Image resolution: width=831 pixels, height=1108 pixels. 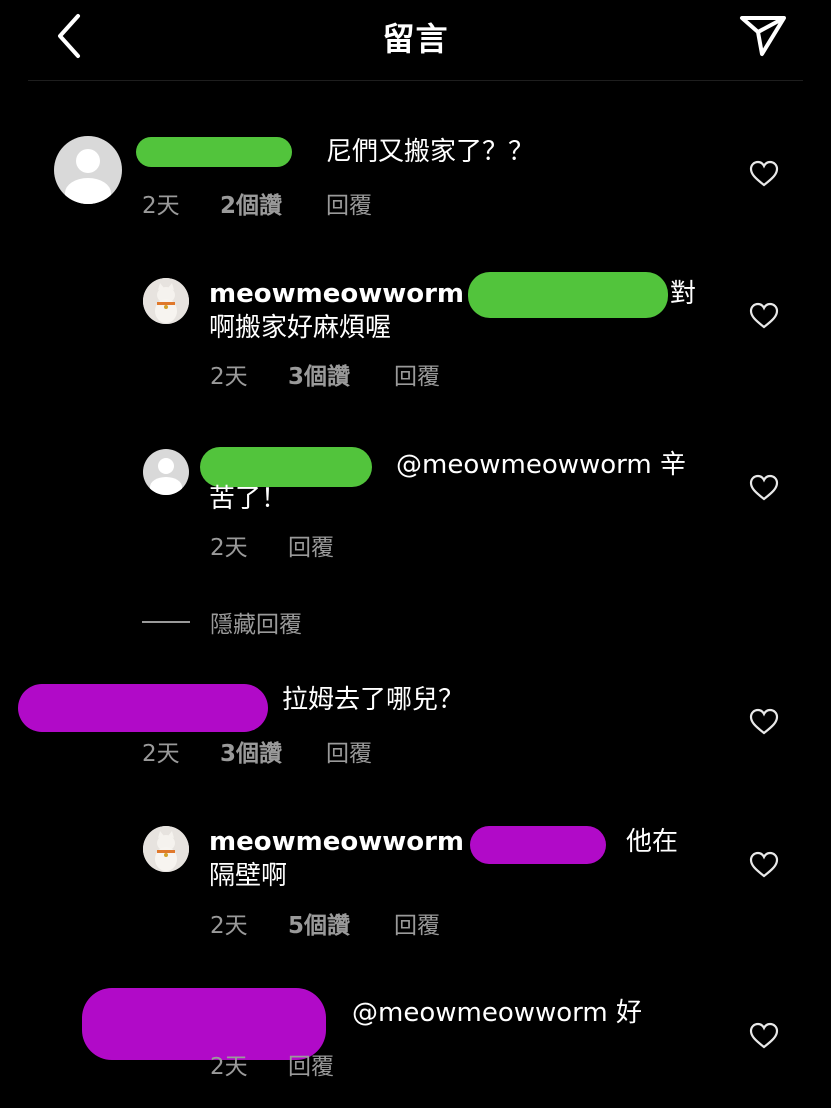 I want to click on comment-text: @meowmeowworm 辛, so click(x=541, y=465).